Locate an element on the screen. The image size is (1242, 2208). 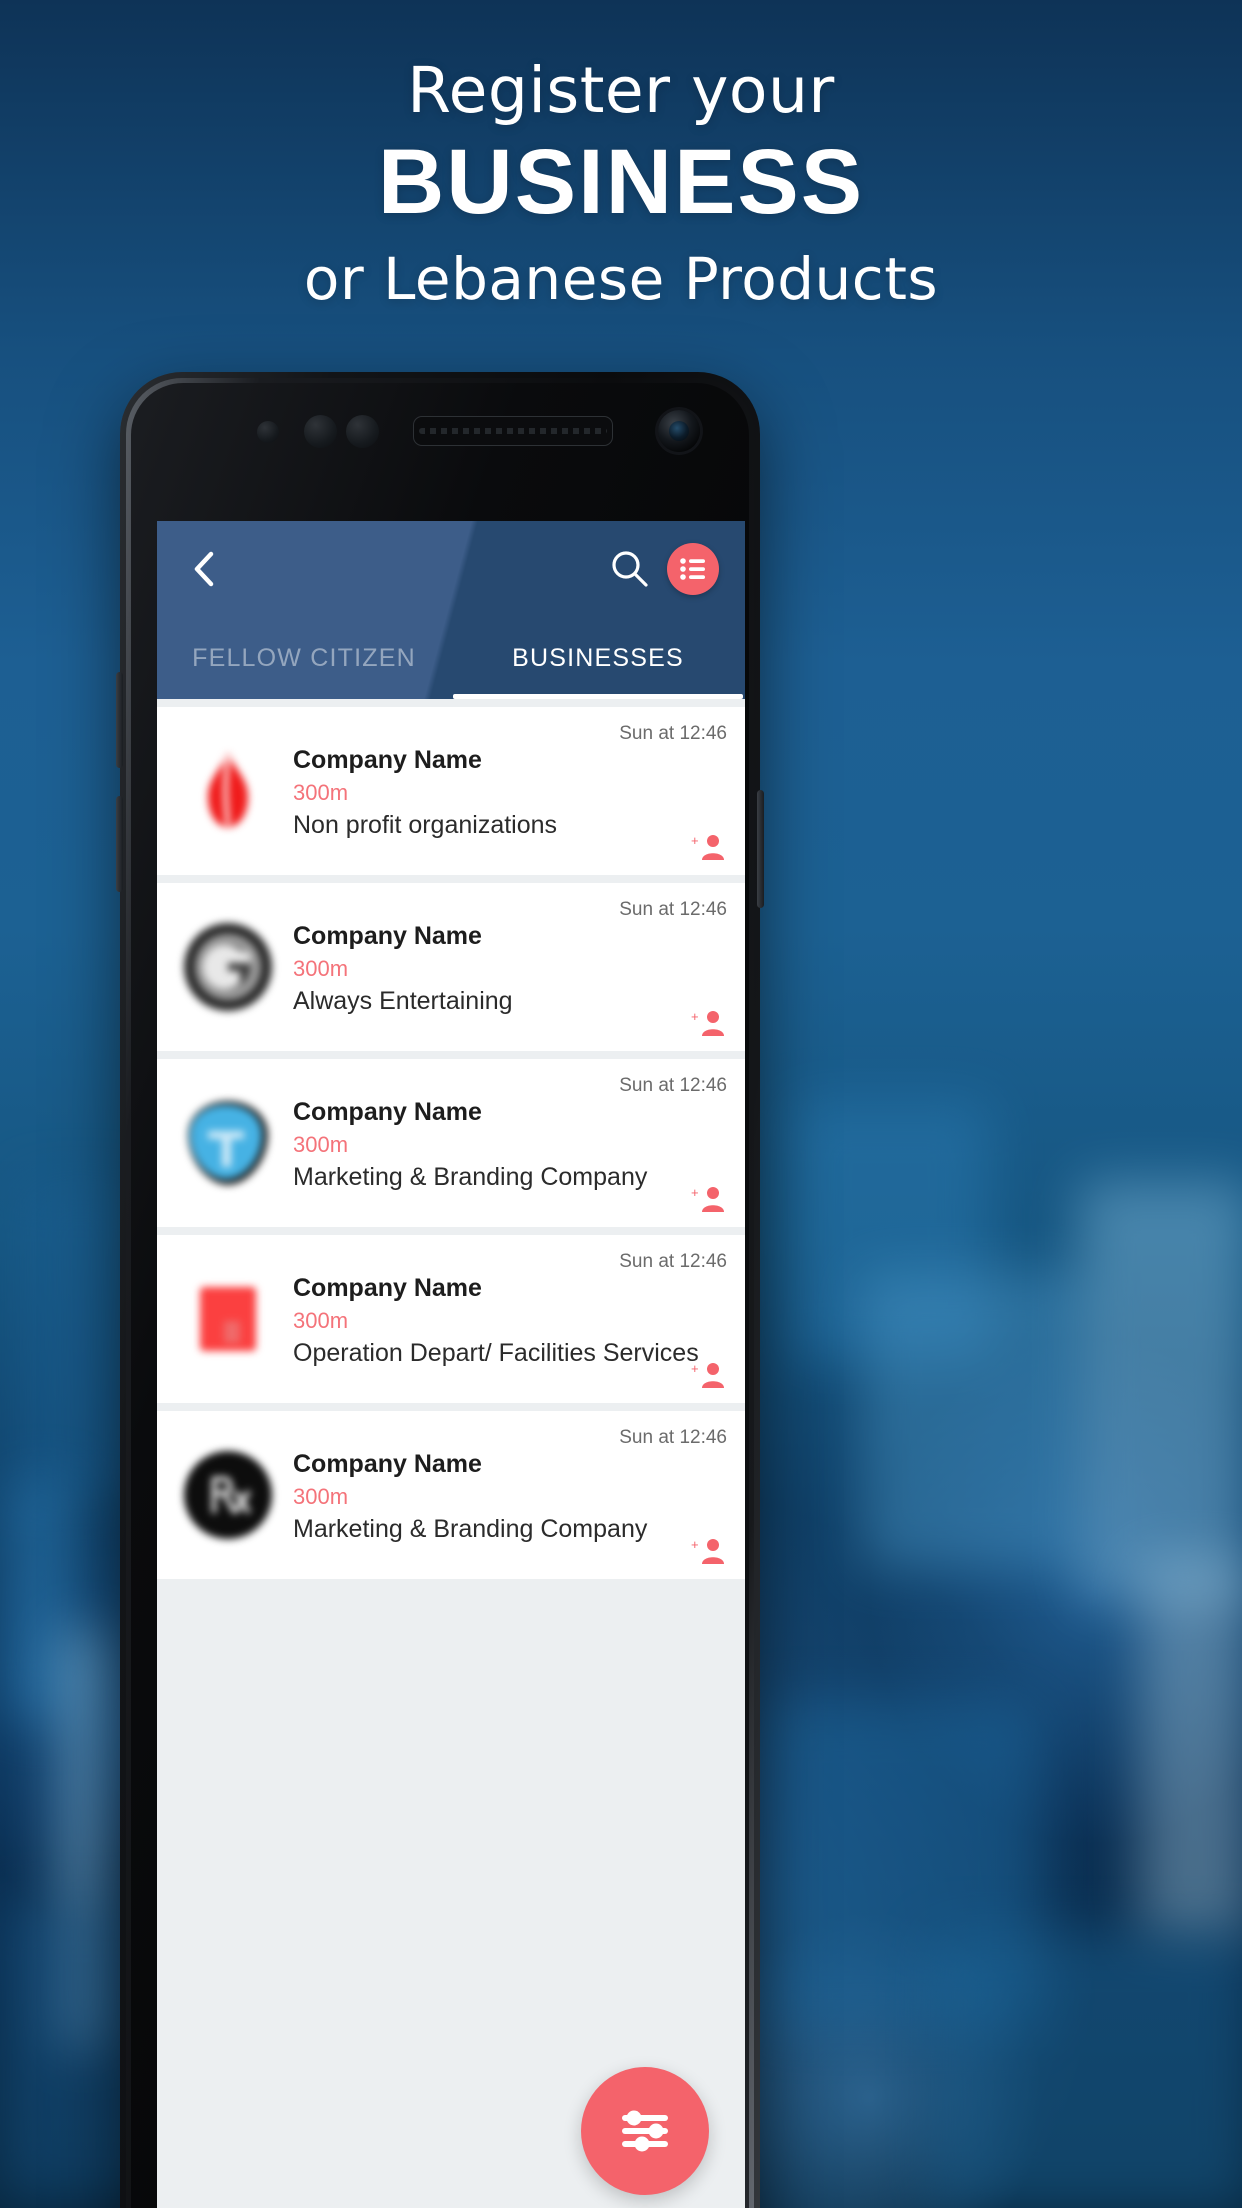
app-bar: FELLOW CITIZEN BUSINESSES is located at coordinates (451, 610).